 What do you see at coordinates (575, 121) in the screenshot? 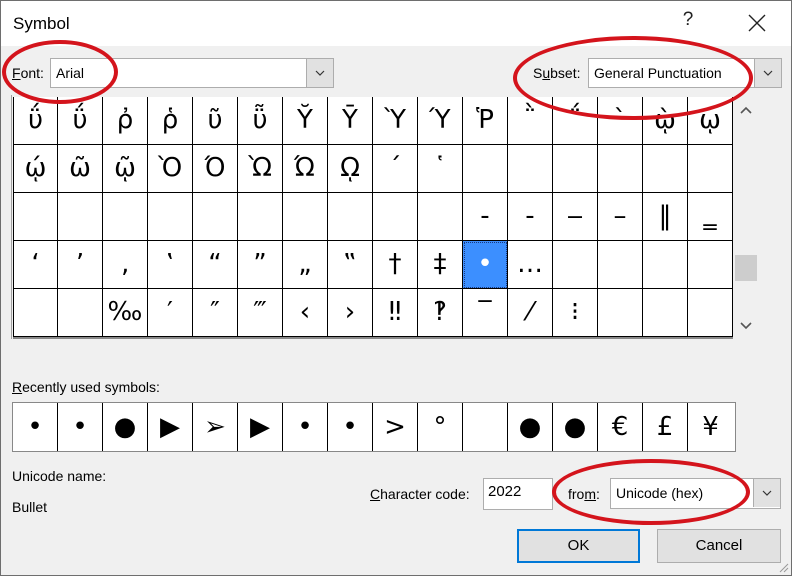
I see `symbol-cell: ΅` at bounding box center [575, 121].